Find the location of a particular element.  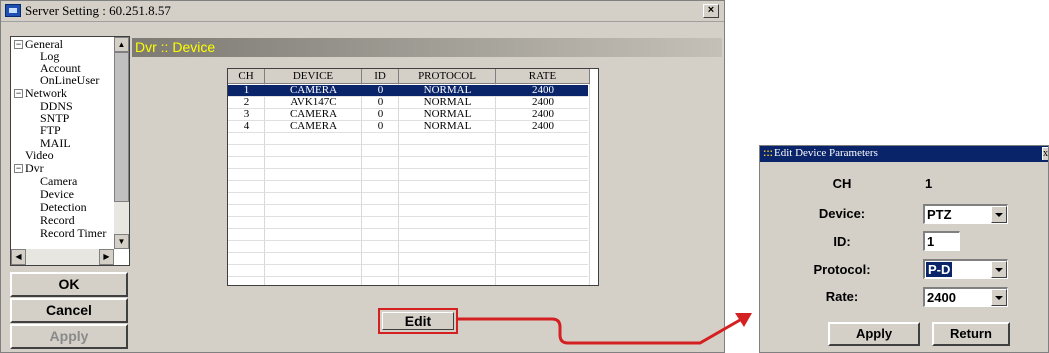

protocol-select: P-D is located at coordinates (965, 269).